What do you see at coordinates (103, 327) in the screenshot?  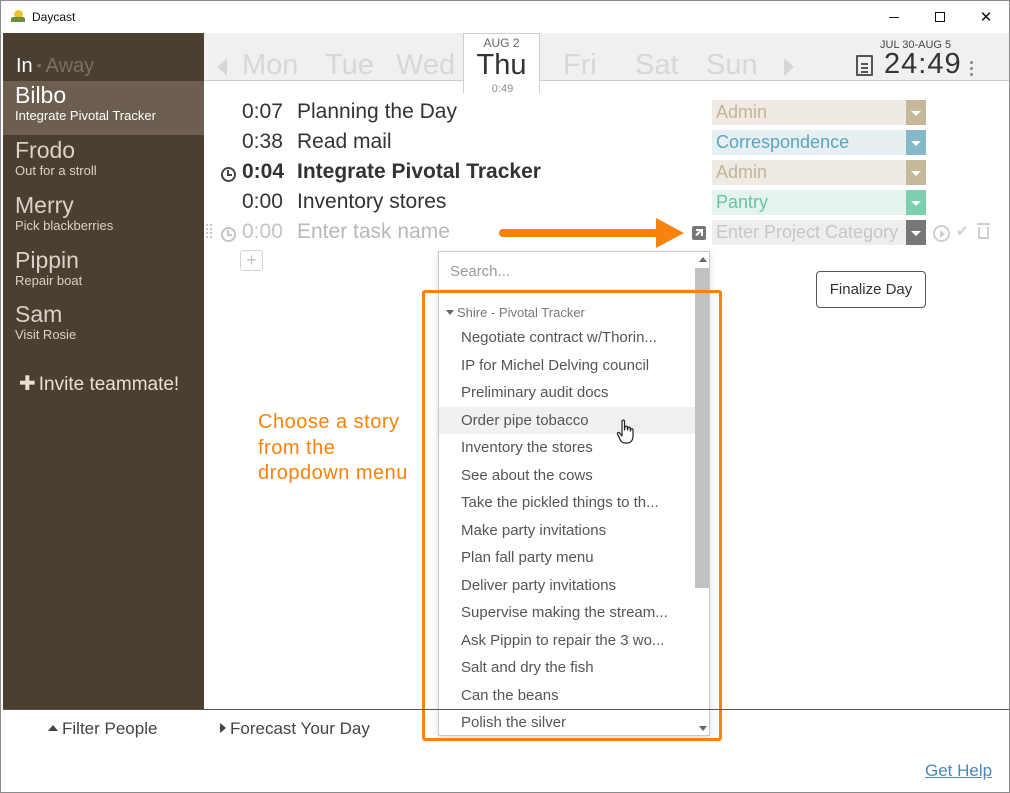 I see `person-sam: Sam Visit Rosie` at bounding box center [103, 327].